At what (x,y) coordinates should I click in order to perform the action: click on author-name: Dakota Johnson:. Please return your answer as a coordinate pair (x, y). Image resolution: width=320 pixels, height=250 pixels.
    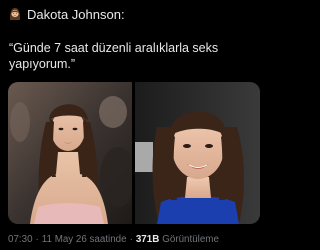
    Looking at the image, I should click on (76, 14).